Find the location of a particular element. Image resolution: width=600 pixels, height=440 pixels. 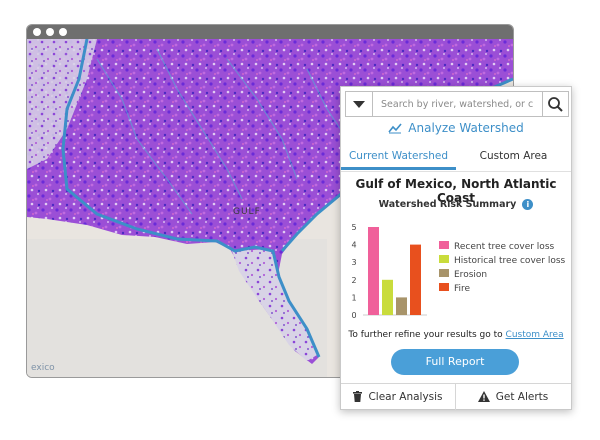

analyze-watershed-button: Analyze Watershed is located at coordinates (456, 128).